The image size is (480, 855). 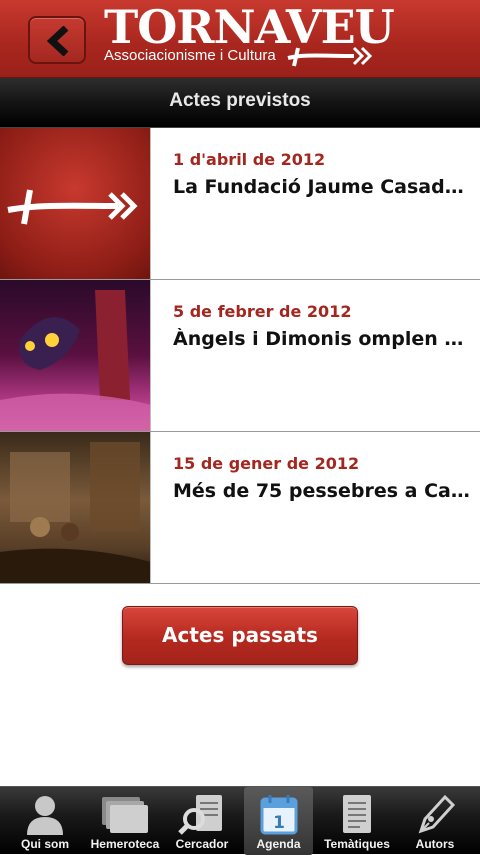 I want to click on pen-nib-icon, so click(x=436, y=814).